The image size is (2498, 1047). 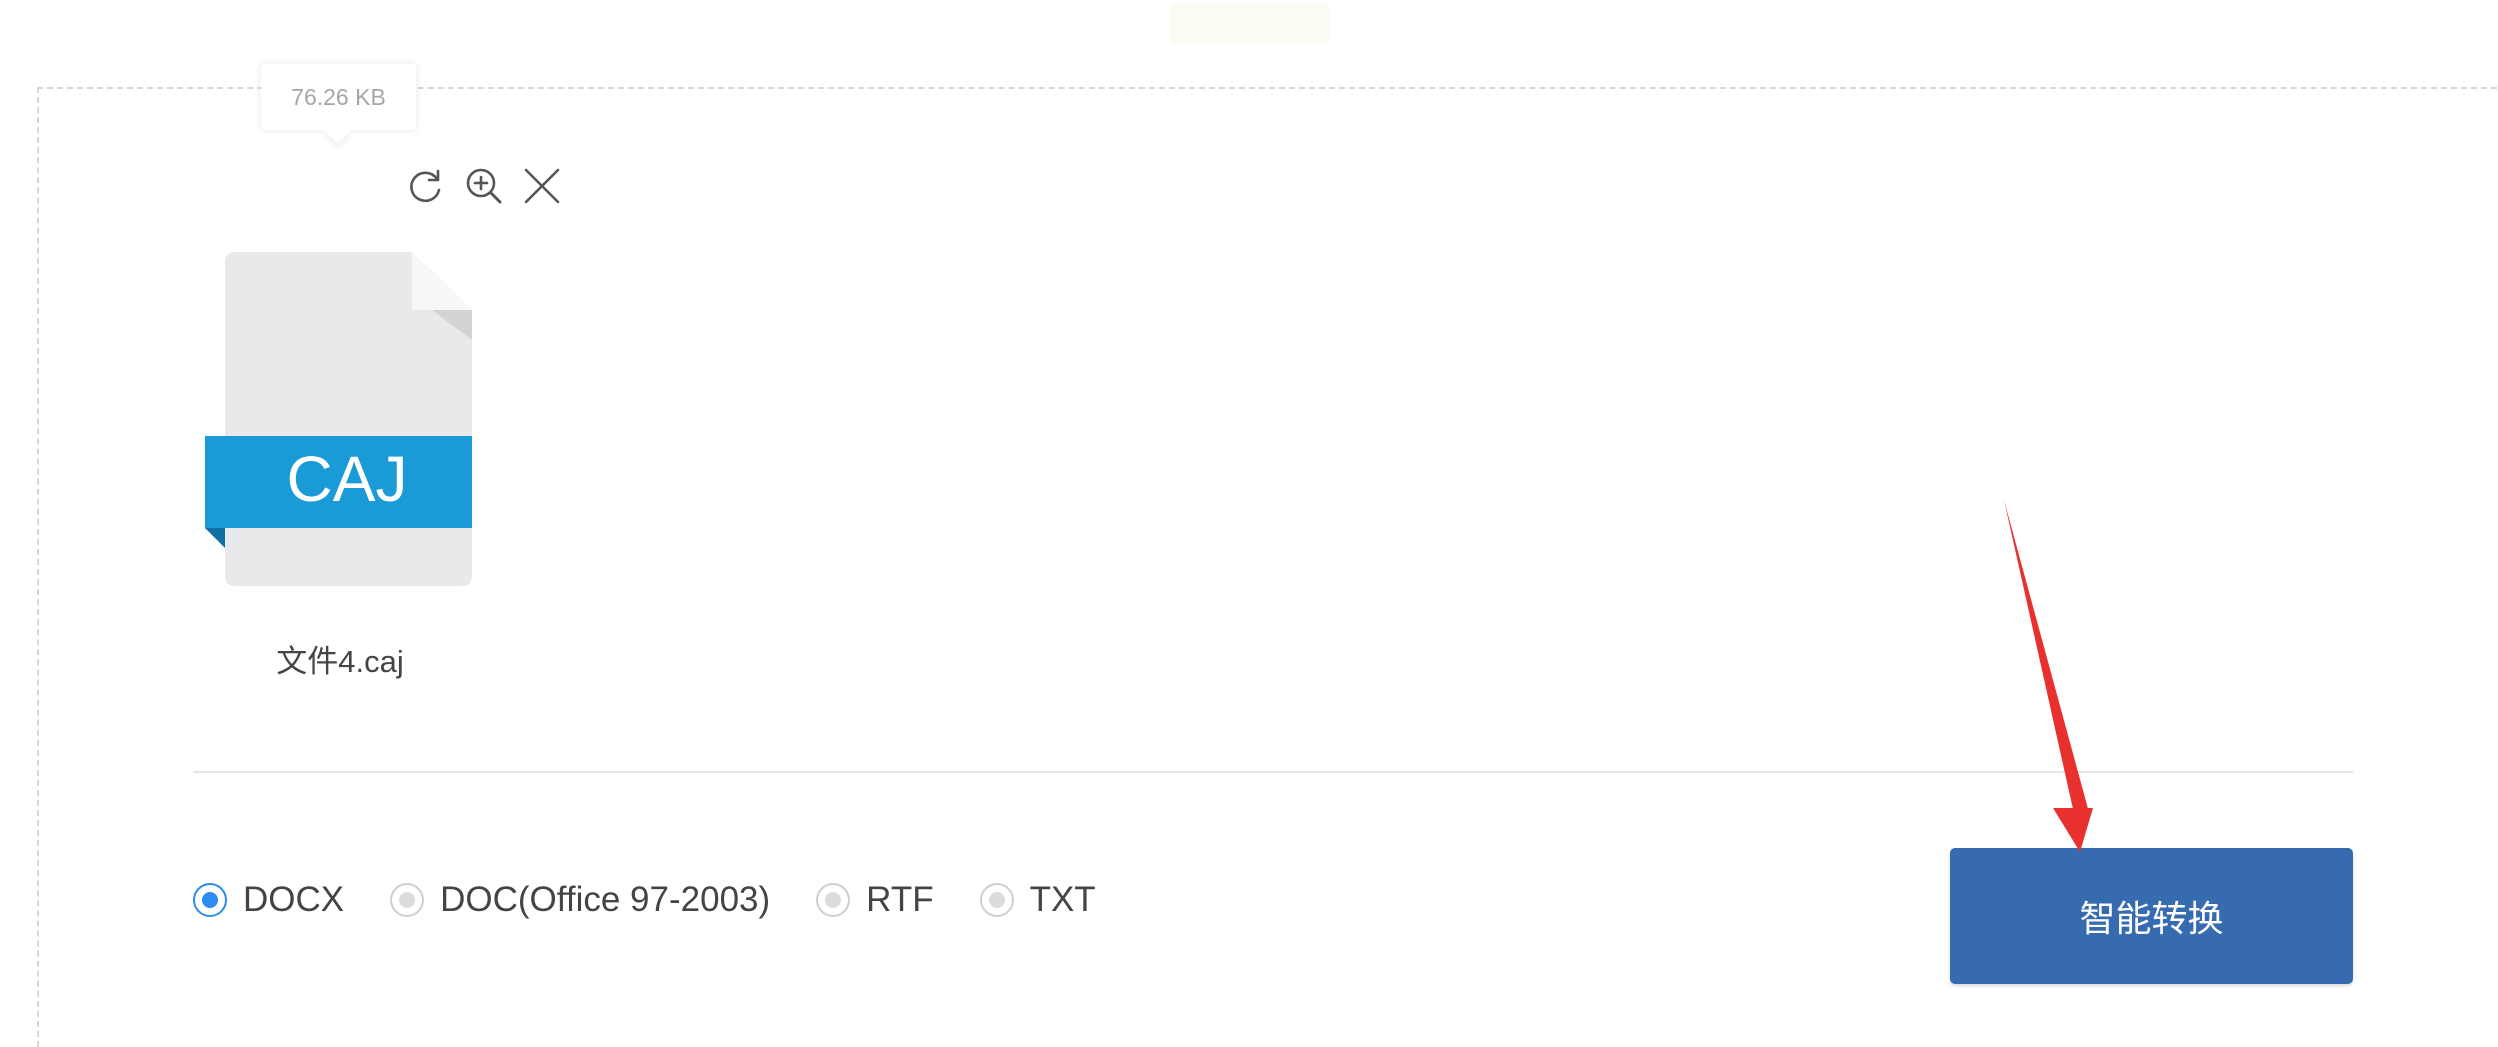 I want to click on smart-convert-button: 智能转换, so click(x=2151, y=916).